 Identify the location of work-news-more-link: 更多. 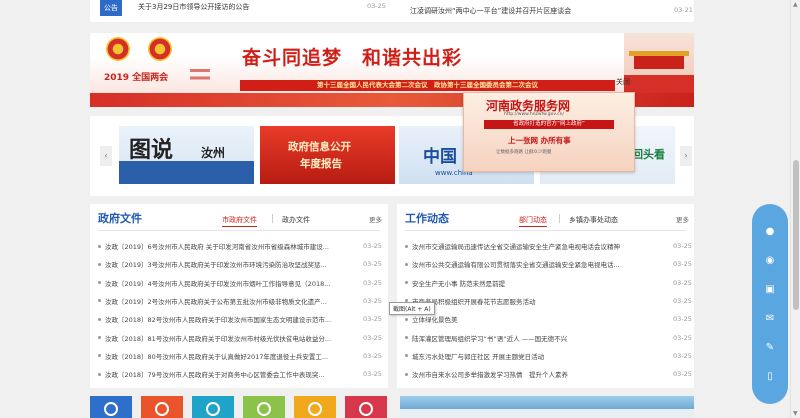
(682, 219).